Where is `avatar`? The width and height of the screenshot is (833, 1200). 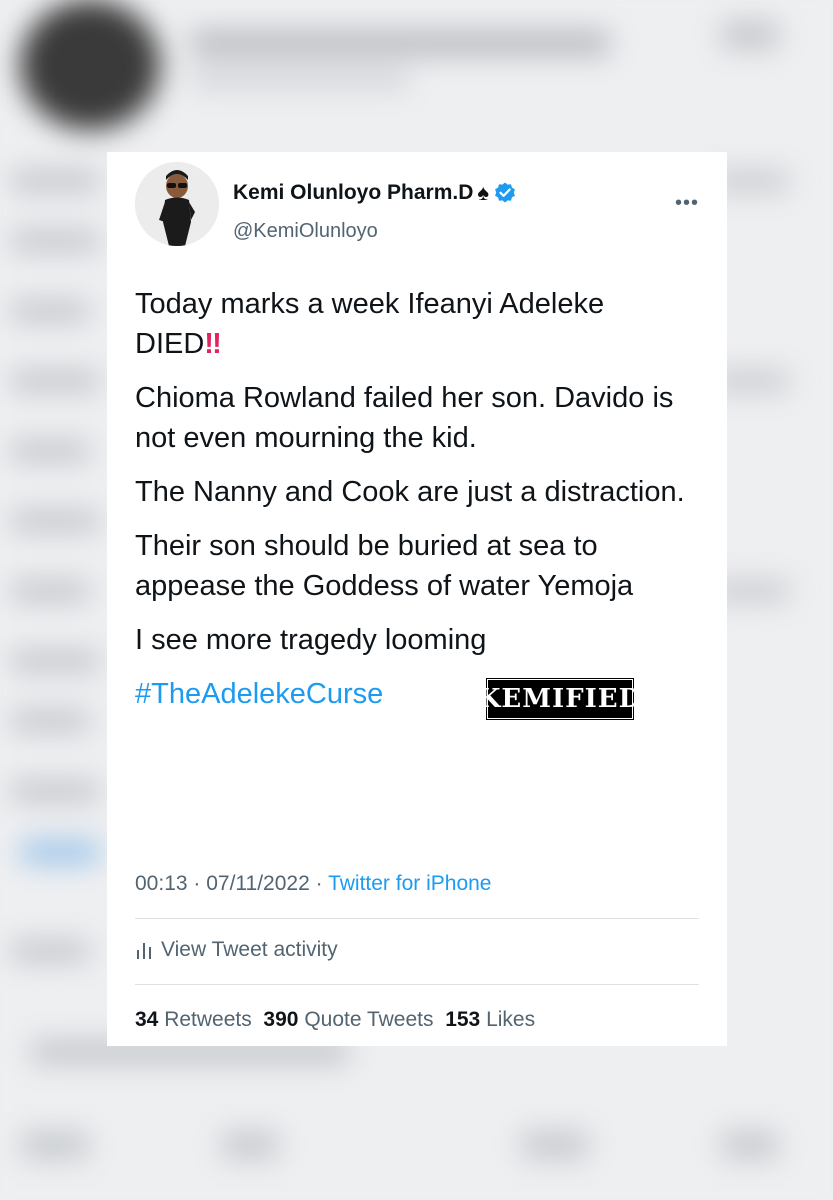 avatar is located at coordinates (177, 204).